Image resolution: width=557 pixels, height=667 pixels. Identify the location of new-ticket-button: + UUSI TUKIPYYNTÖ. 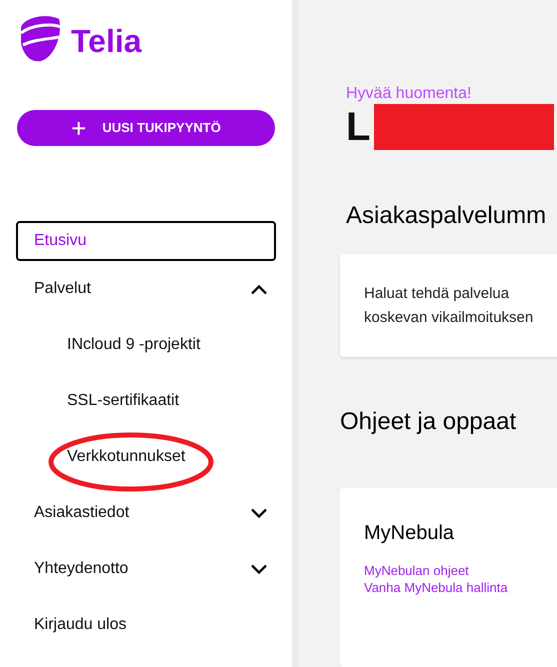
(146, 128).